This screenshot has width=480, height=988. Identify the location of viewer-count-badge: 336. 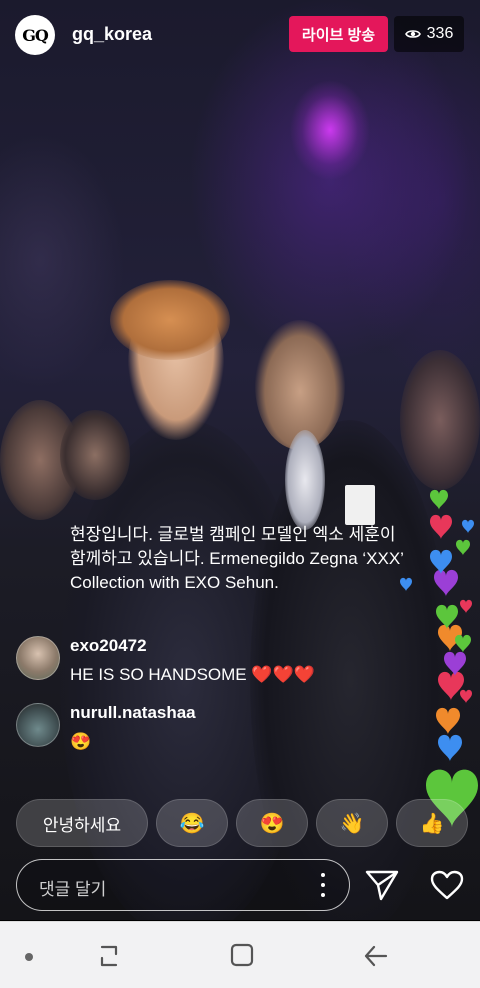
(429, 34).